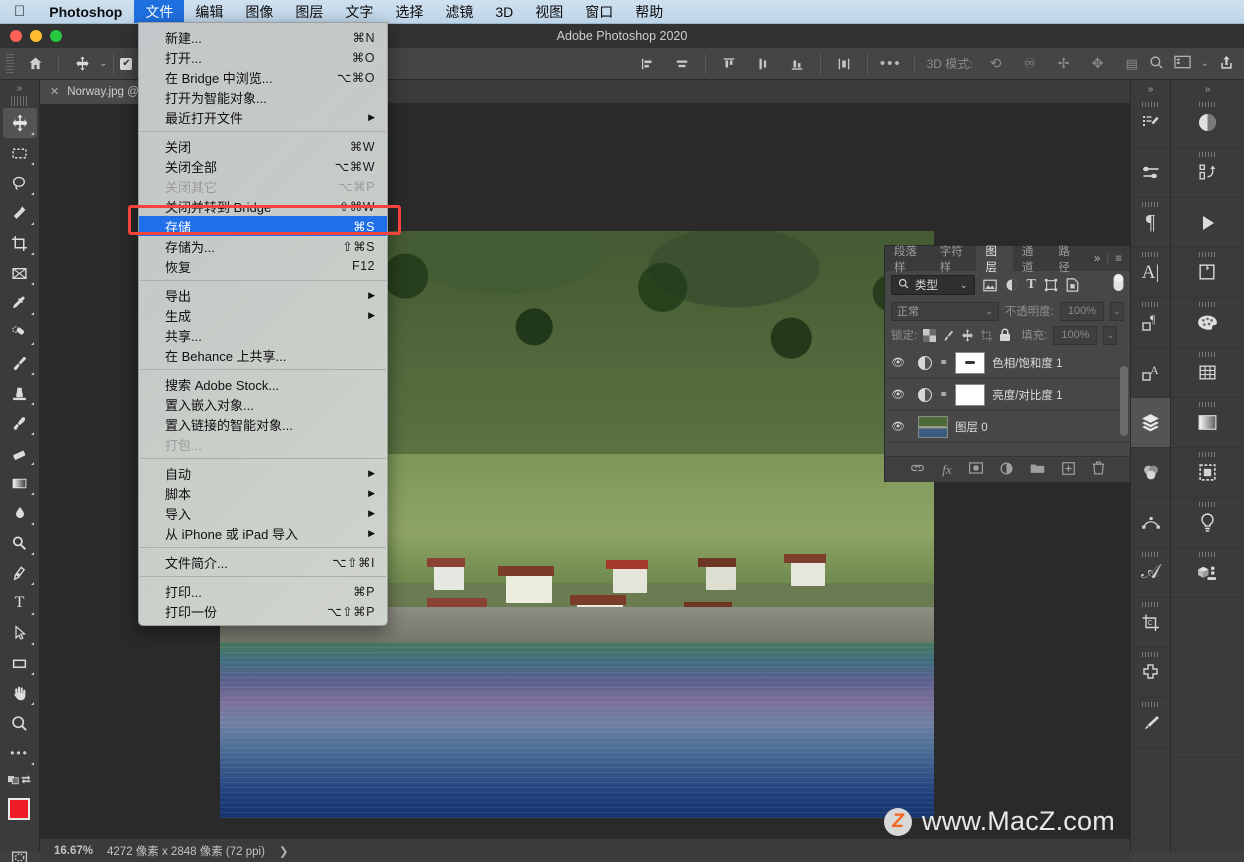 The image size is (1244, 862). I want to click on brush-tool, so click(20, 363).